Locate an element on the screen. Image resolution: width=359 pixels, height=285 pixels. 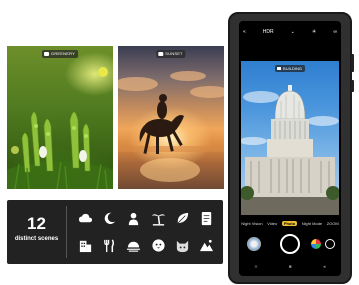
filter-effects-icon is located at coordinates (316, 244).